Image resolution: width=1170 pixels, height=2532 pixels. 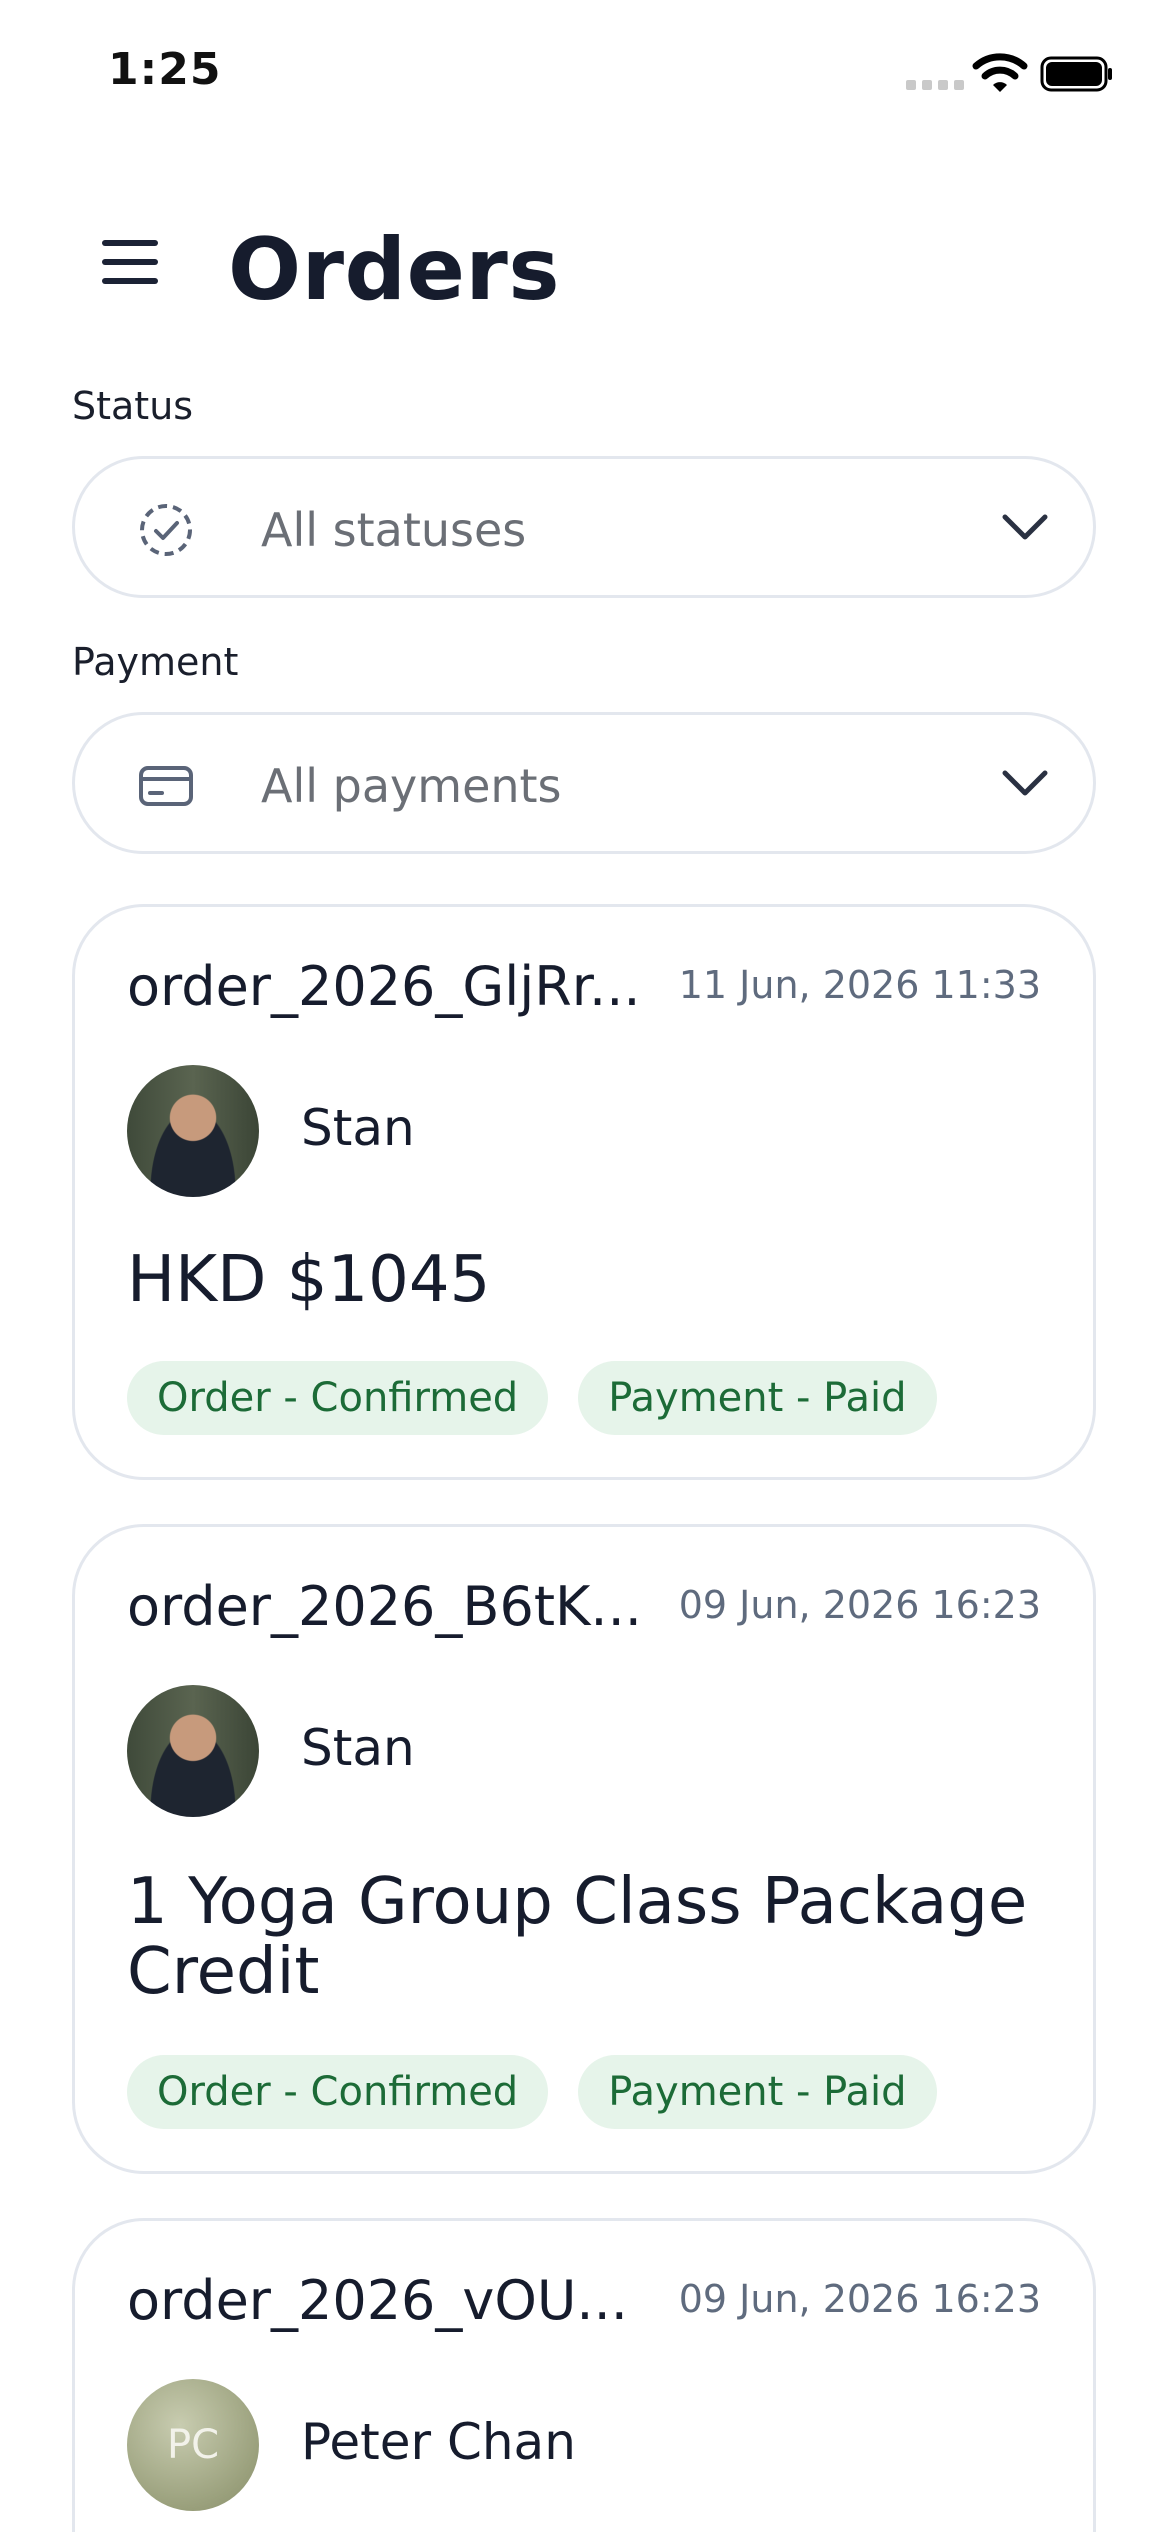 I want to click on payment-filter-select: All payments, so click(x=584, y=783).